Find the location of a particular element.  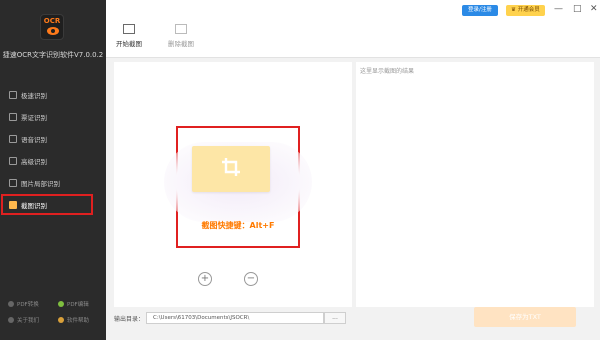

login-button: 登录/注册 is located at coordinates (480, 10).